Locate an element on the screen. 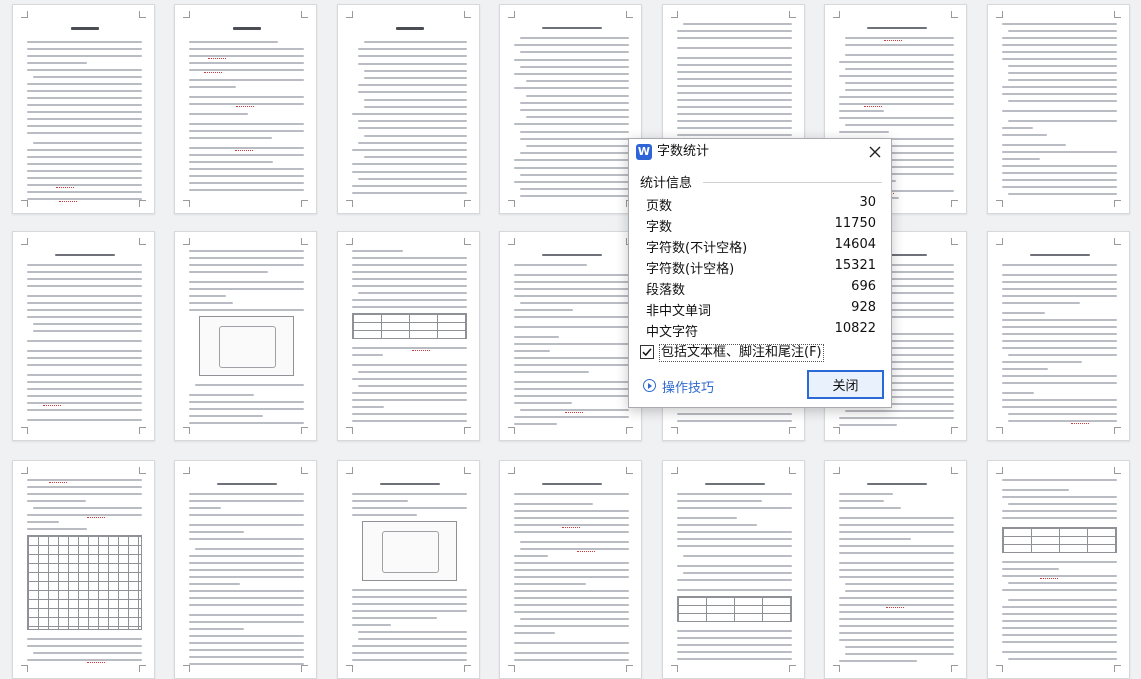 The height and width of the screenshot is (679, 1141). include-textboxes-checkbox is located at coordinates (647, 352).